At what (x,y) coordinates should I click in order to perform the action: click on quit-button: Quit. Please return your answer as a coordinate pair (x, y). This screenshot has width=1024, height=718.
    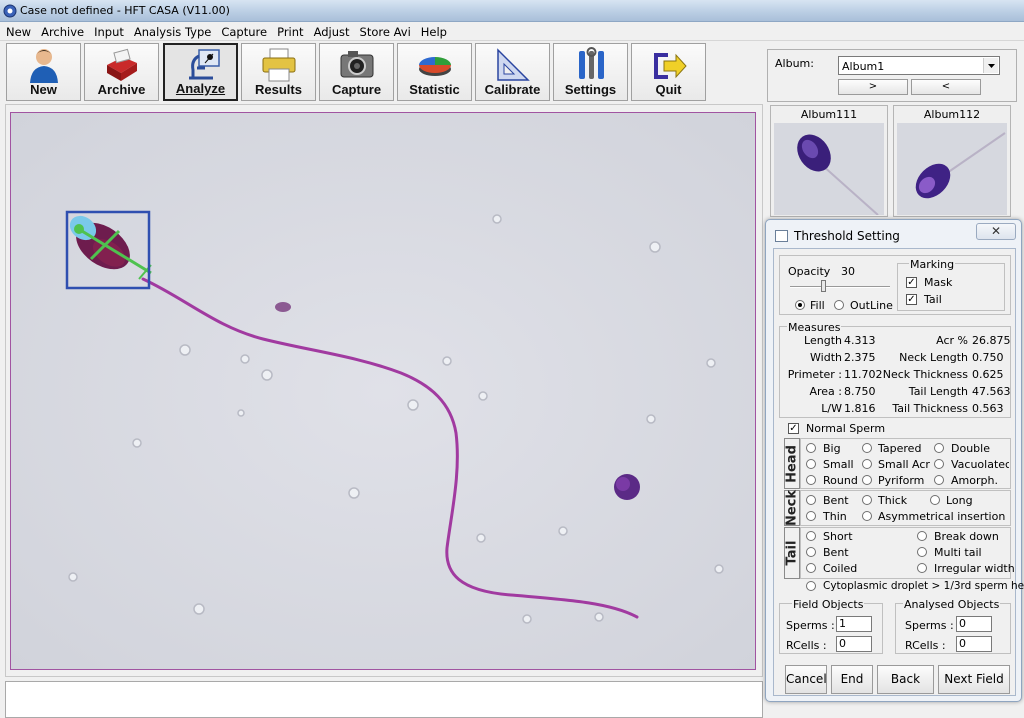
    Looking at the image, I should click on (668, 72).